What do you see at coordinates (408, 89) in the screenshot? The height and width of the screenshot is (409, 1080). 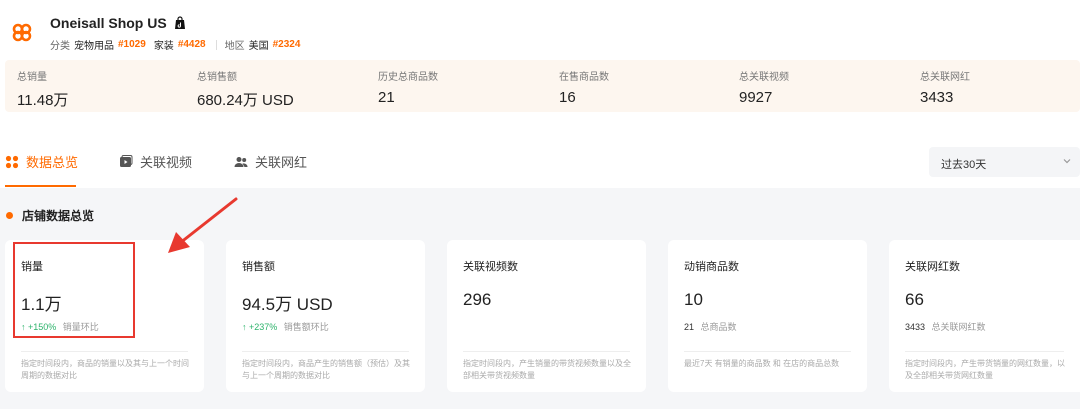 I see `summary-stat: 历史总商品数 21` at bounding box center [408, 89].